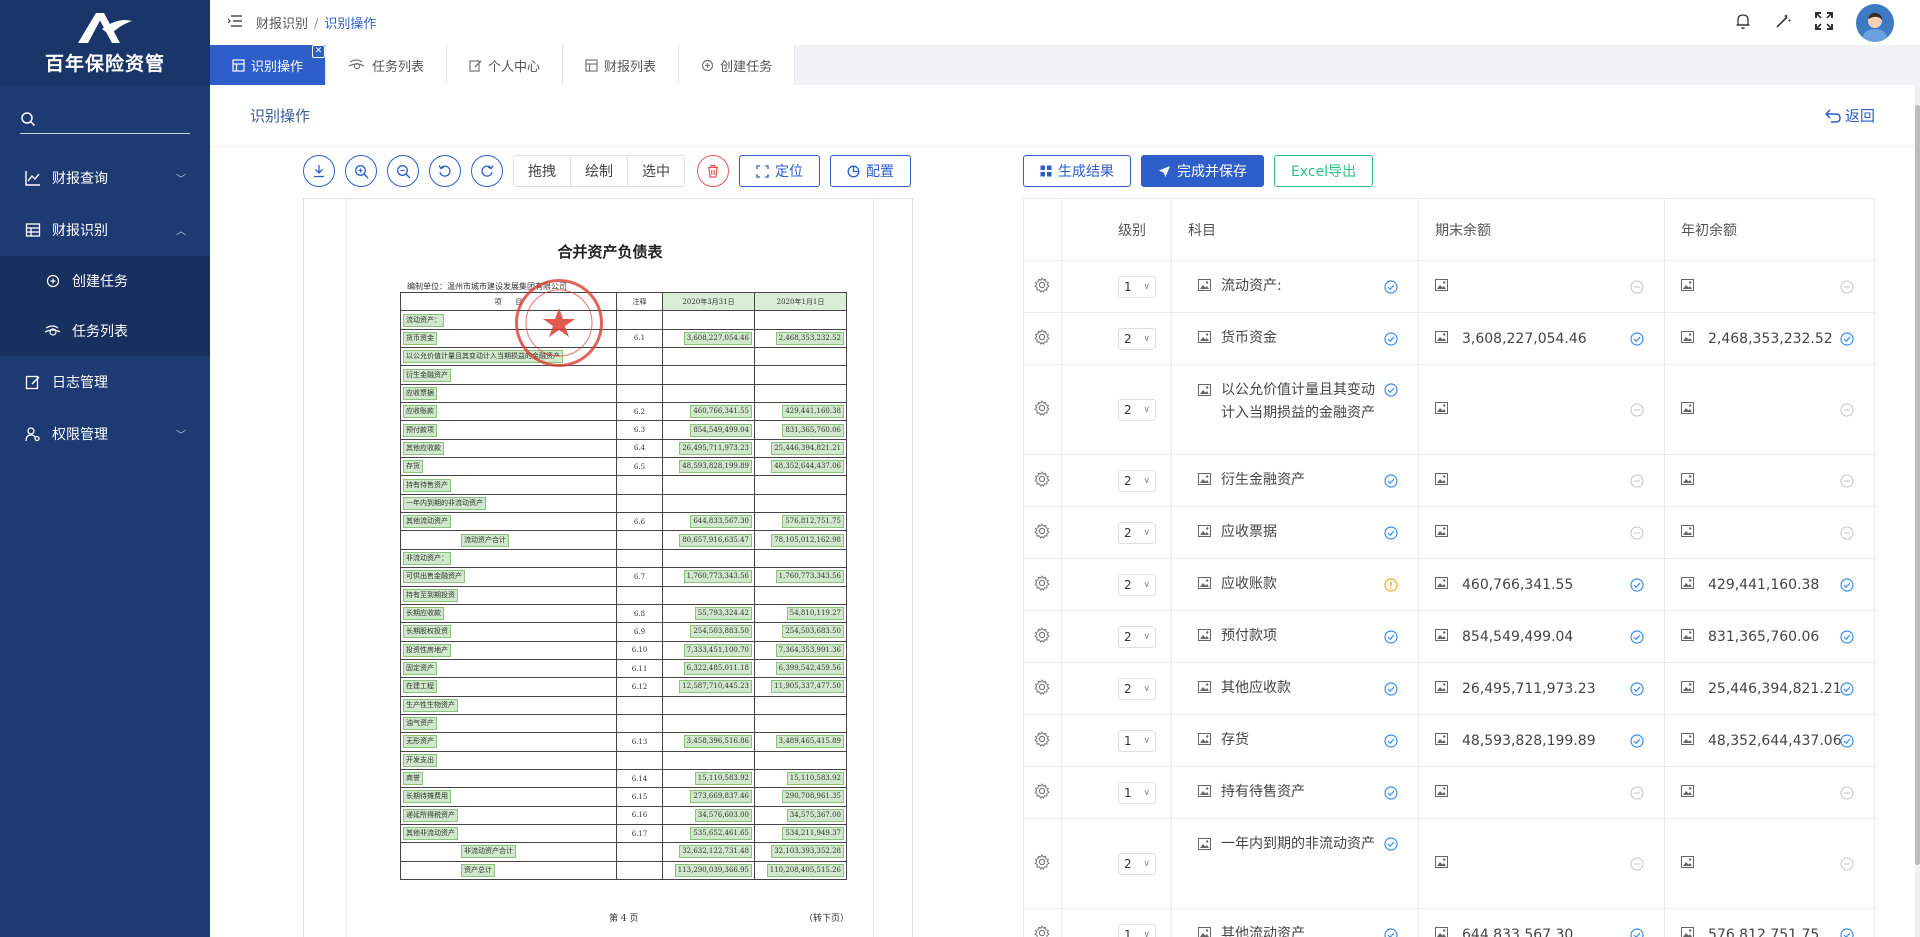 The width and height of the screenshot is (1920, 937). What do you see at coordinates (505, 65) in the screenshot?
I see `tab-personal-center: 个人中心` at bounding box center [505, 65].